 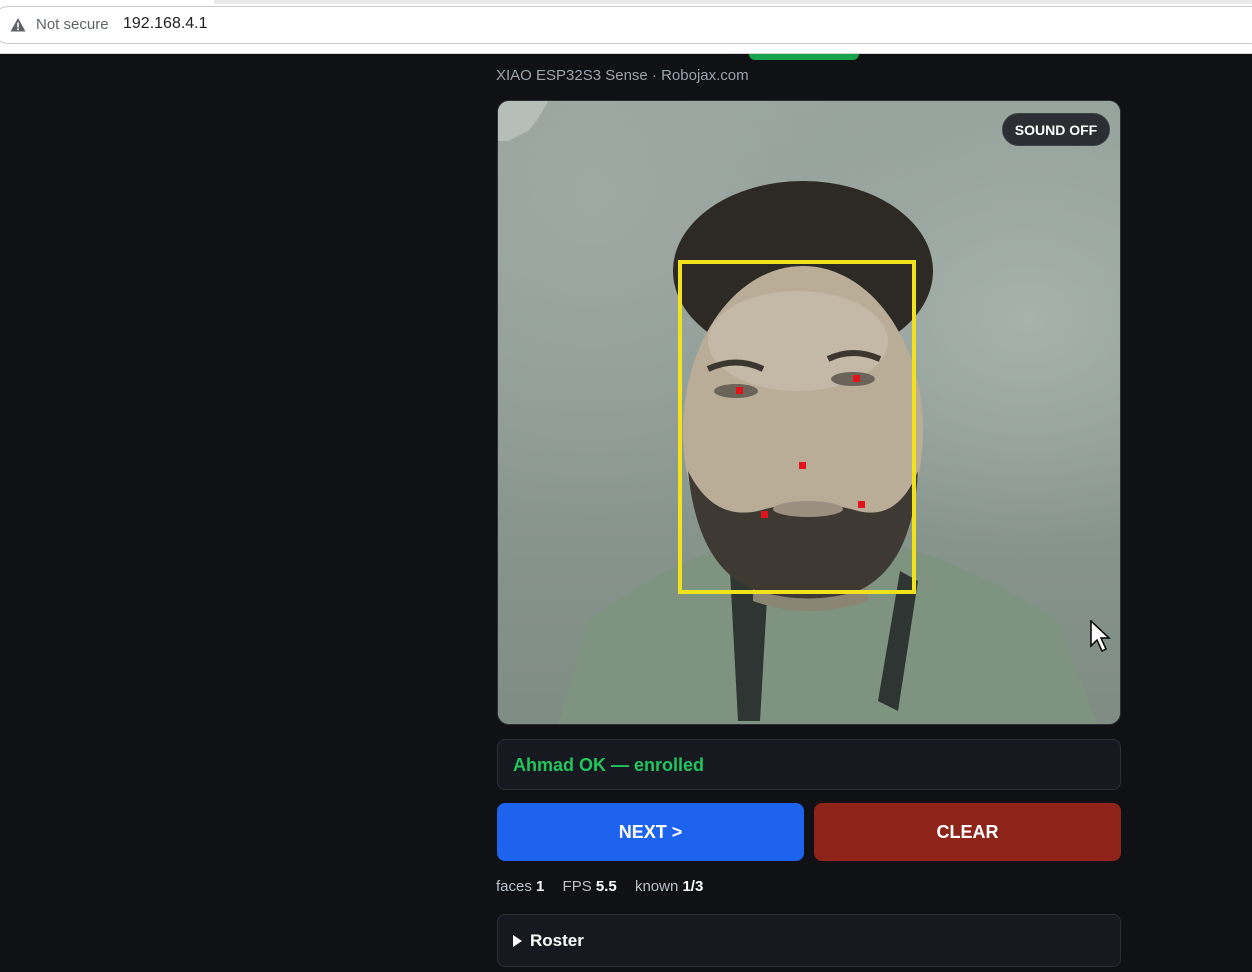 I want to click on landmark-mouth-left, so click(x=764, y=514).